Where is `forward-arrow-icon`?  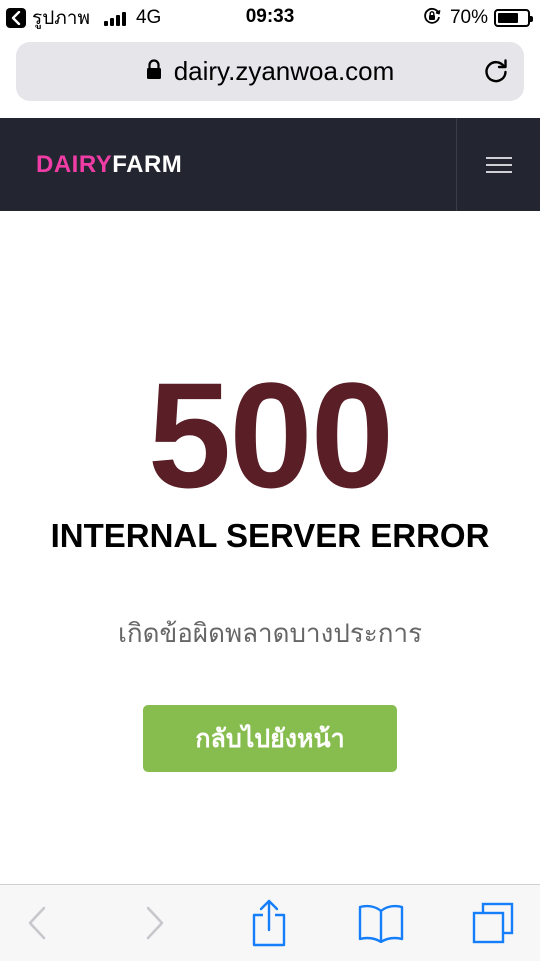 forward-arrow-icon is located at coordinates (155, 923).